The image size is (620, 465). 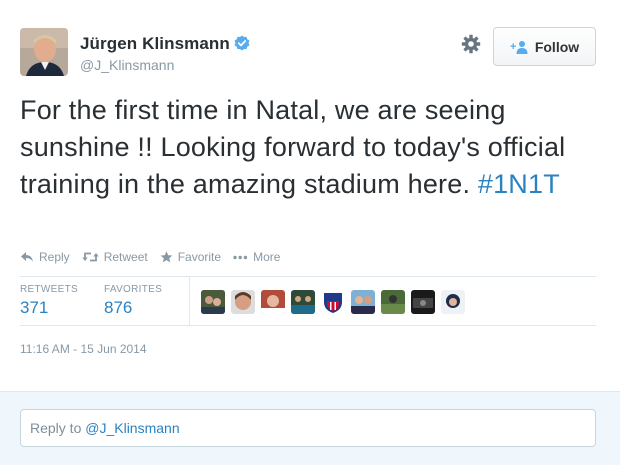 I want to click on more-label: More, so click(x=267, y=257).